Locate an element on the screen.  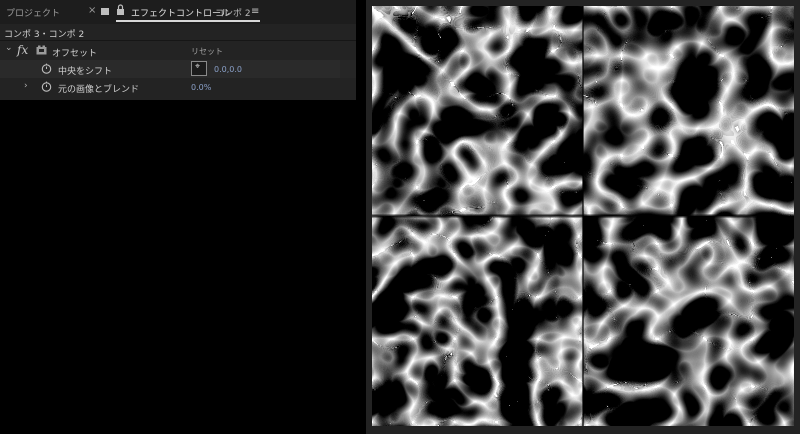
tab-project: プロジェクト is located at coordinates (33, 12).